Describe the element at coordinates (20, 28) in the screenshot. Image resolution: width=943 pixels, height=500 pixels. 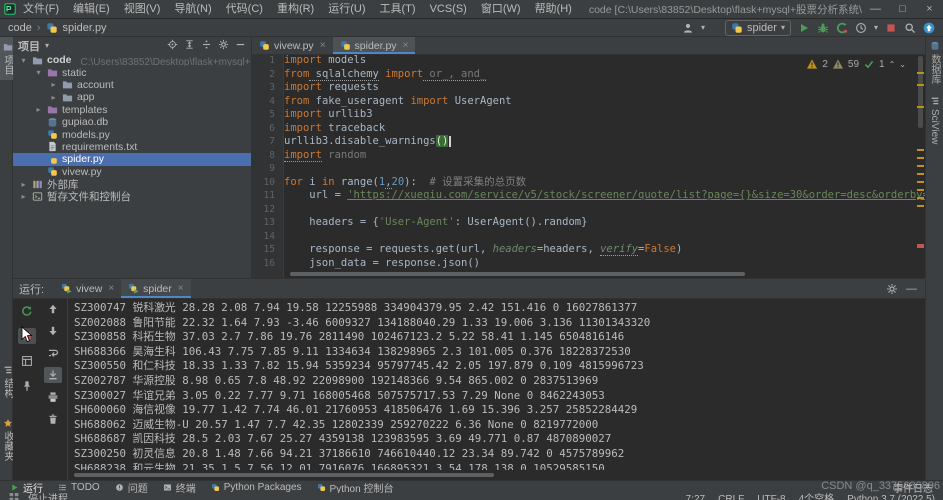
I see `breadcrumb-code: code` at that location.